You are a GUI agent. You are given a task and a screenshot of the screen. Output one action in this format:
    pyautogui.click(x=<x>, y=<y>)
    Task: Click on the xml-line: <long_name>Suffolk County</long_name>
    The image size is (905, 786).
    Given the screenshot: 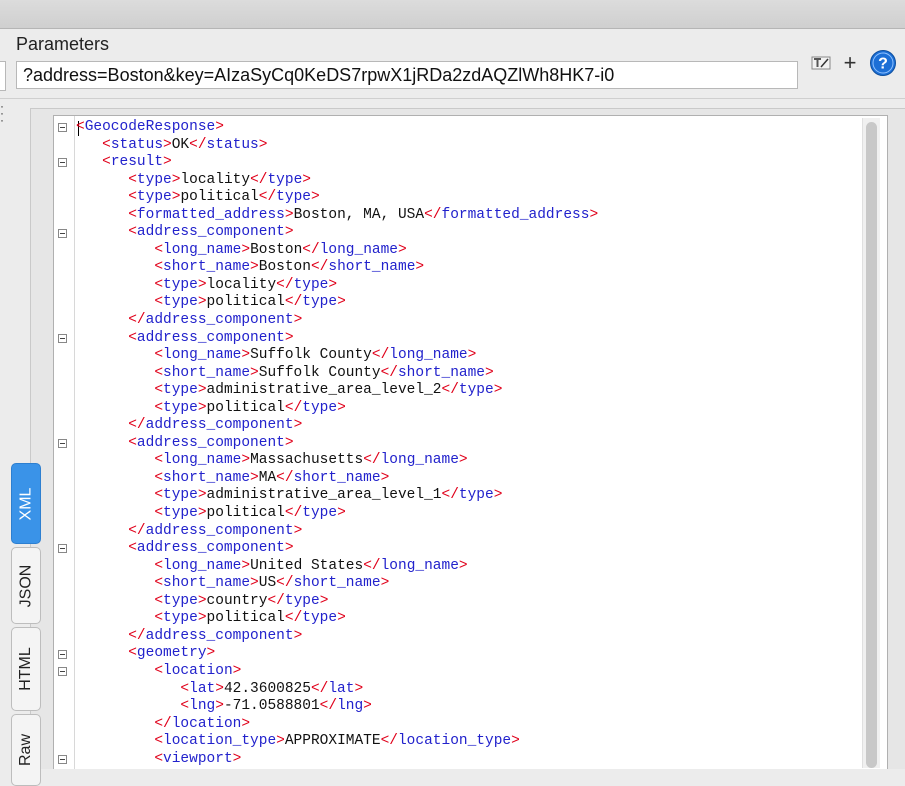 What is the action you would take?
    pyautogui.click(x=337, y=356)
    